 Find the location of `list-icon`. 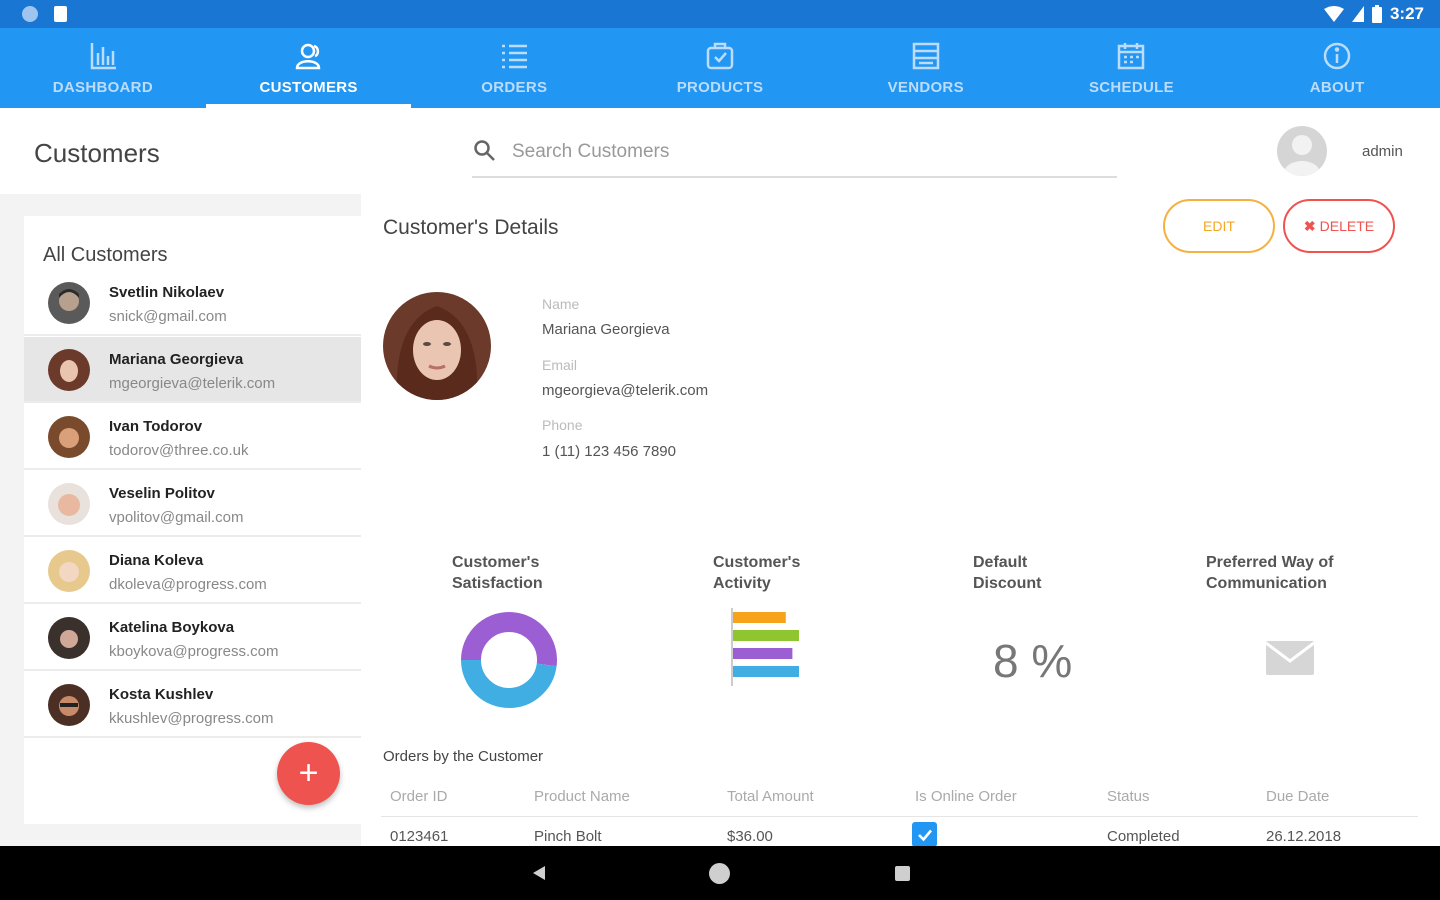

list-icon is located at coordinates (515, 56).